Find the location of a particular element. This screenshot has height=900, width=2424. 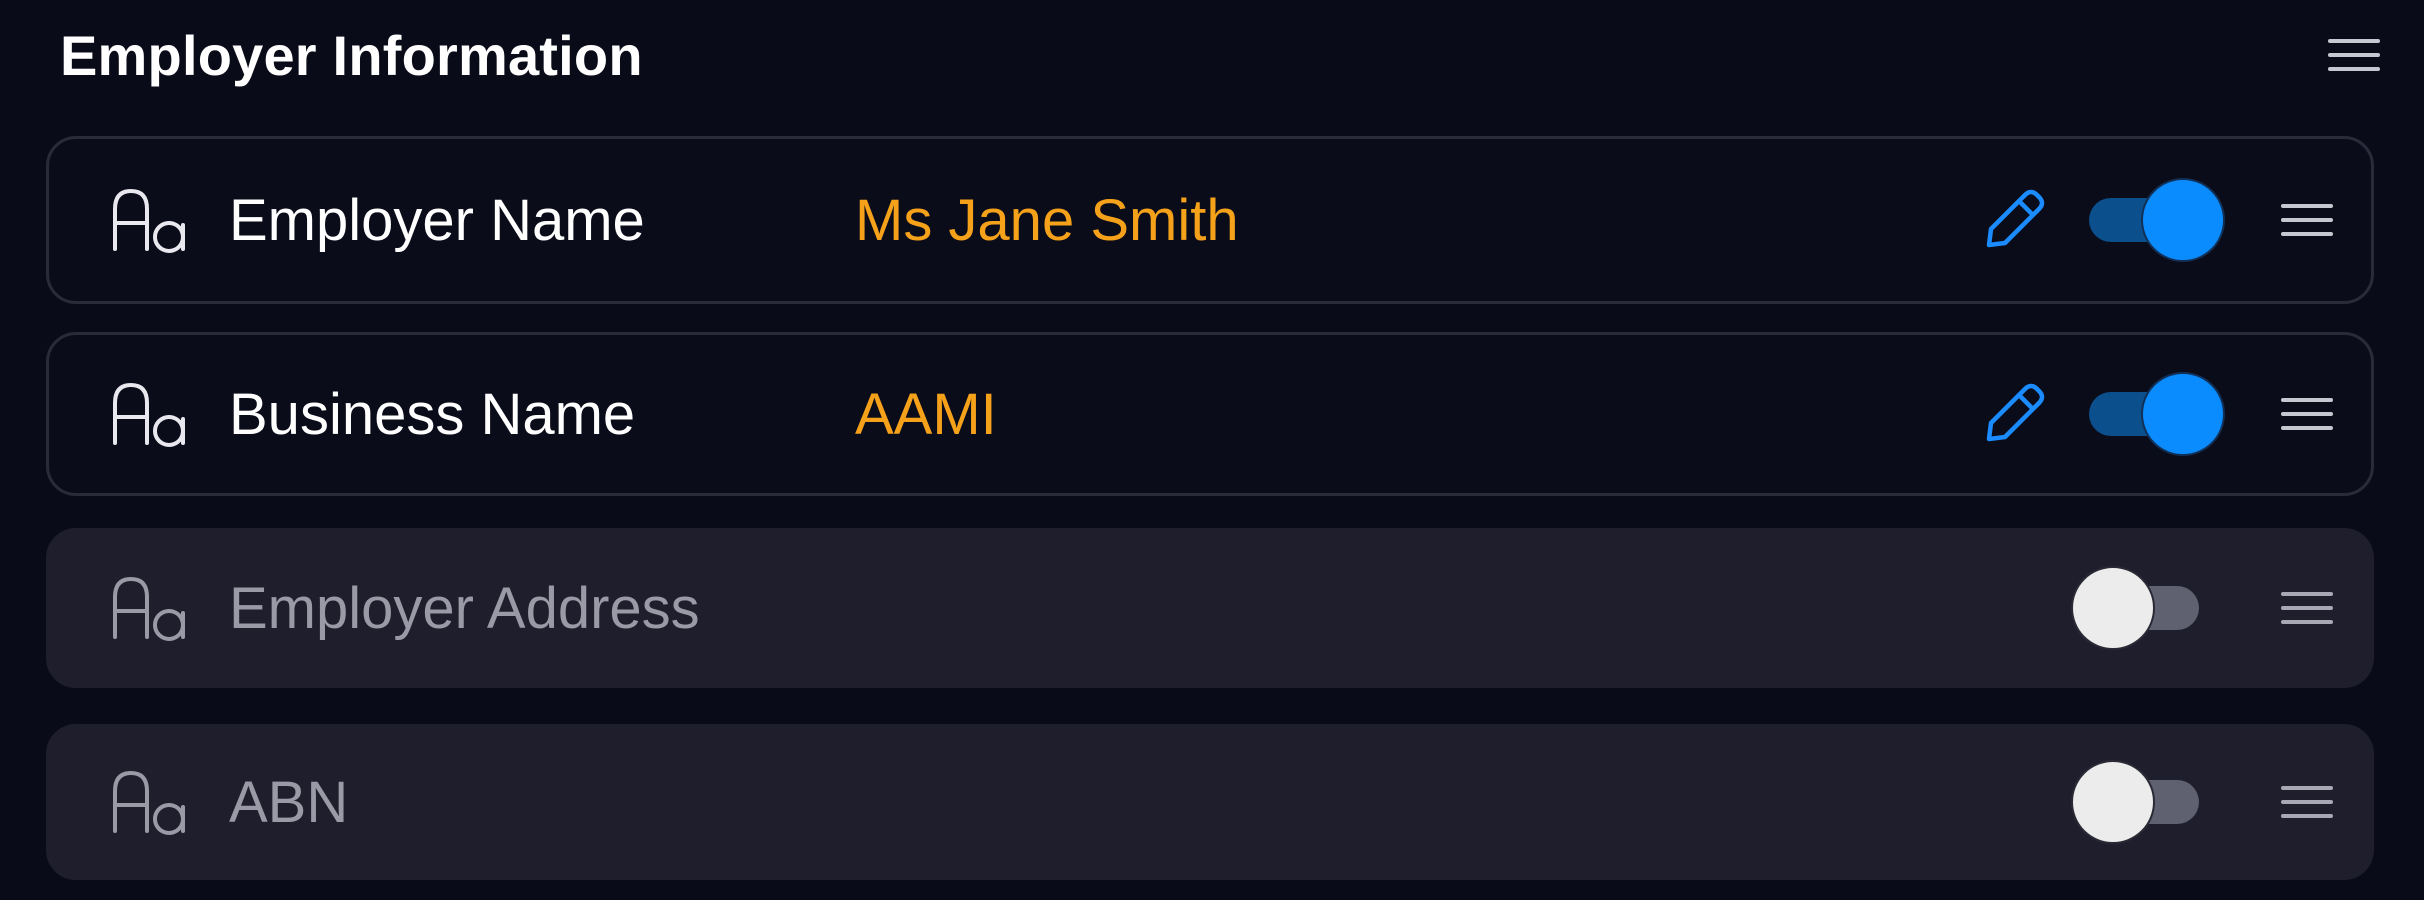

field-label: Employer Name is located at coordinates (437, 220).